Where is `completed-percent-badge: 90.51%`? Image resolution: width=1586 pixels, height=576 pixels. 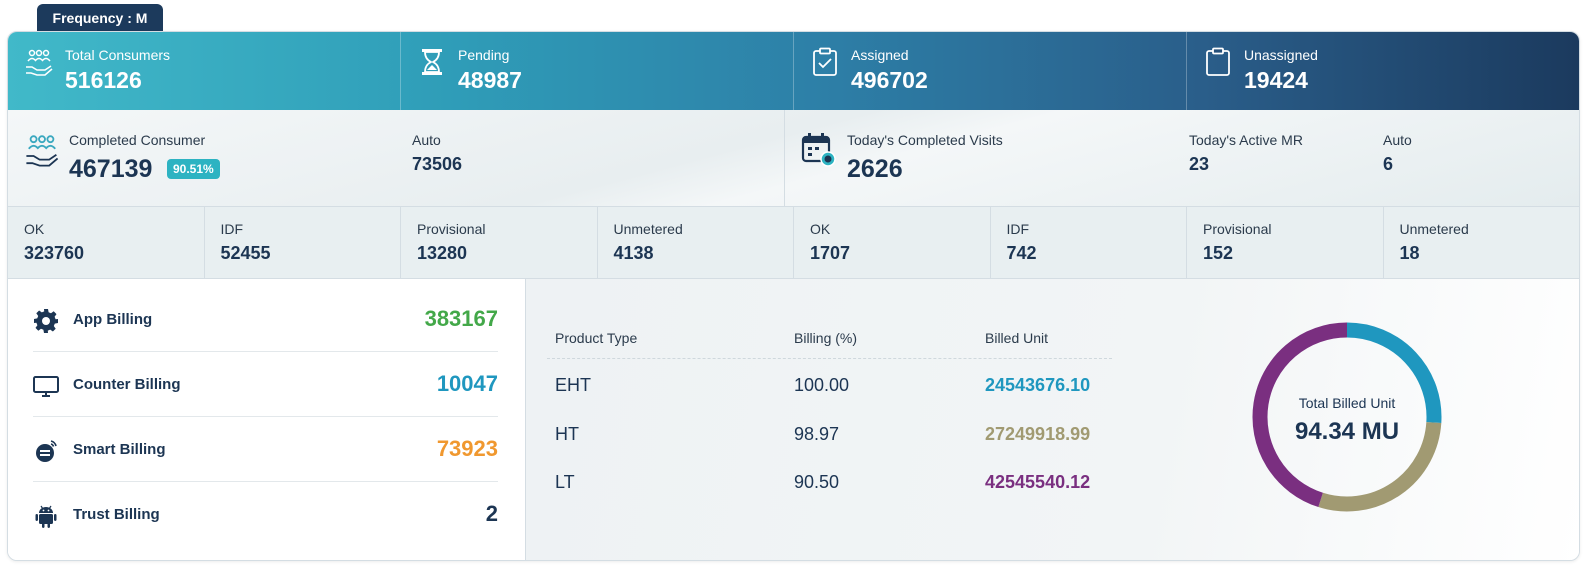 completed-percent-badge: 90.51% is located at coordinates (193, 169).